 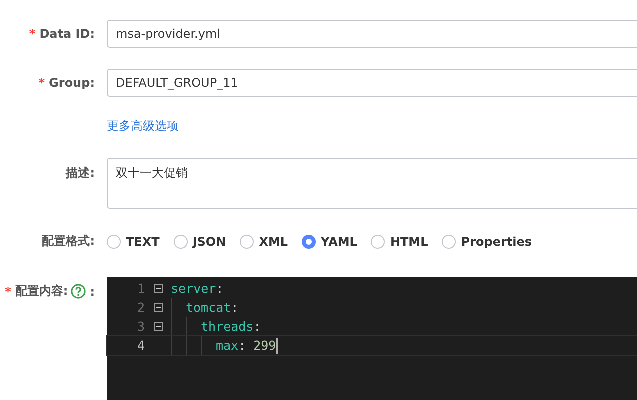 I want to click on format-radio: HTML, so click(x=399, y=241).